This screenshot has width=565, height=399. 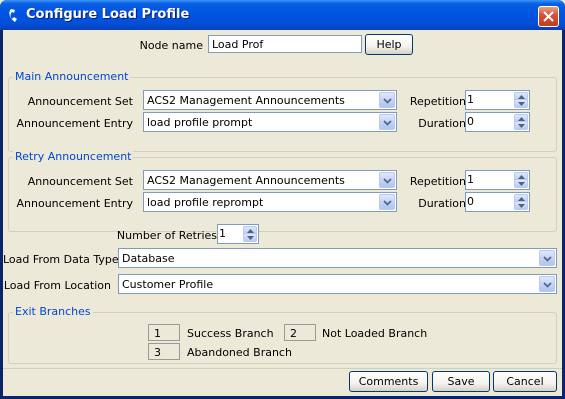 I want to click on main-repetition-value: 1, so click(x=470, y=99).